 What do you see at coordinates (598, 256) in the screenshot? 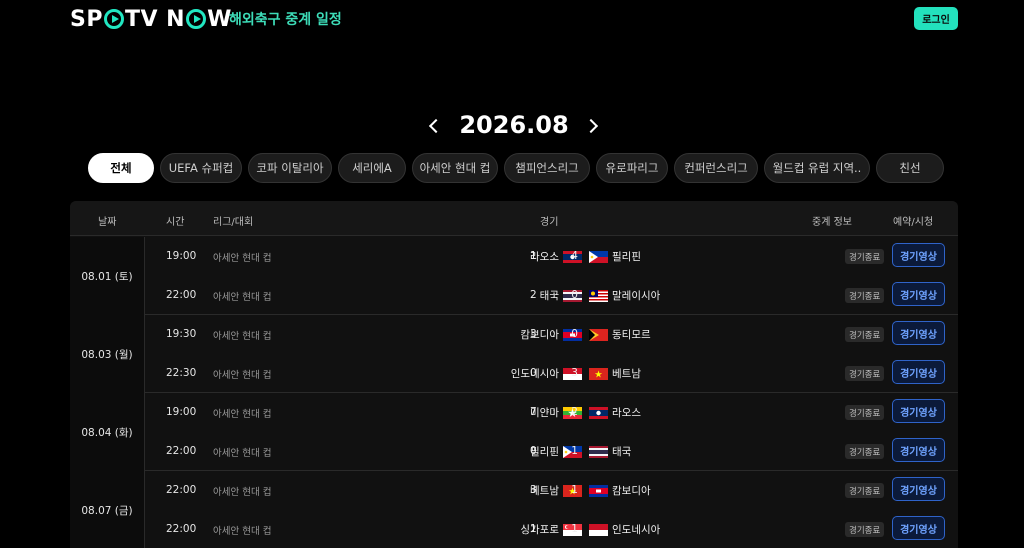
I see `philippines-flag-icon` at bounding box center [598, 256].